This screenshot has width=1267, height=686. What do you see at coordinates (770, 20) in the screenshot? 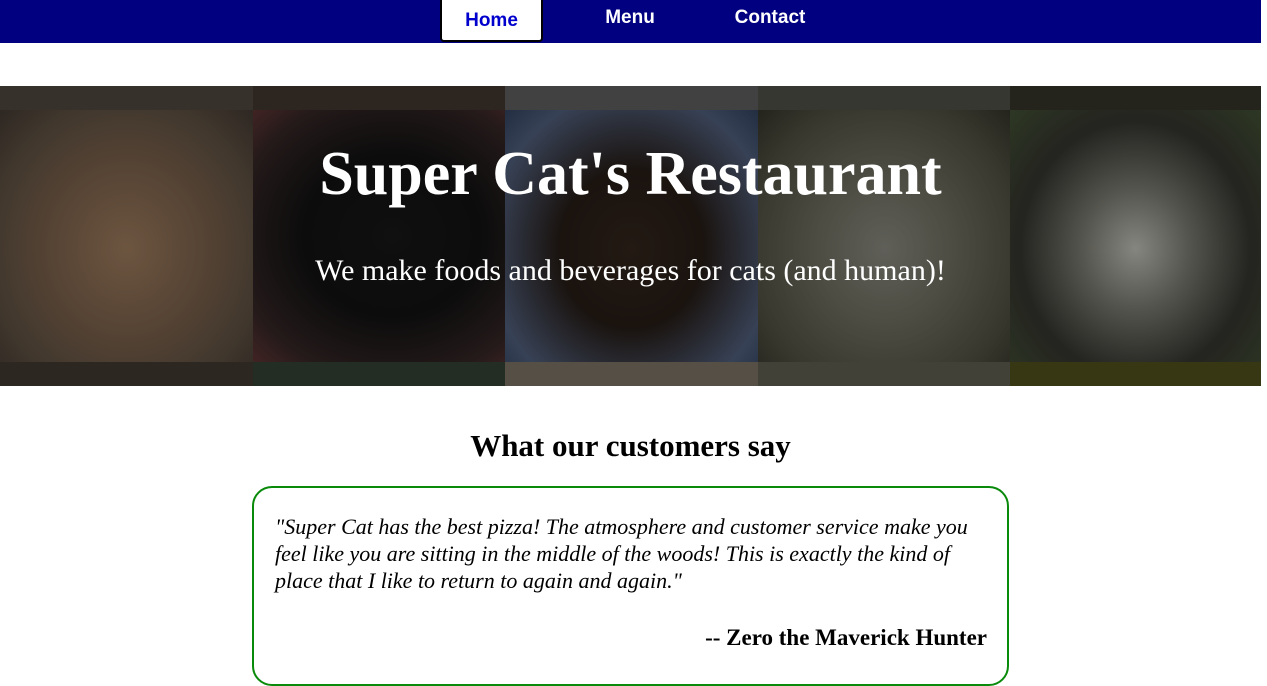
I see `nav-contact-link: Contact` at bounding box center [770, 20].